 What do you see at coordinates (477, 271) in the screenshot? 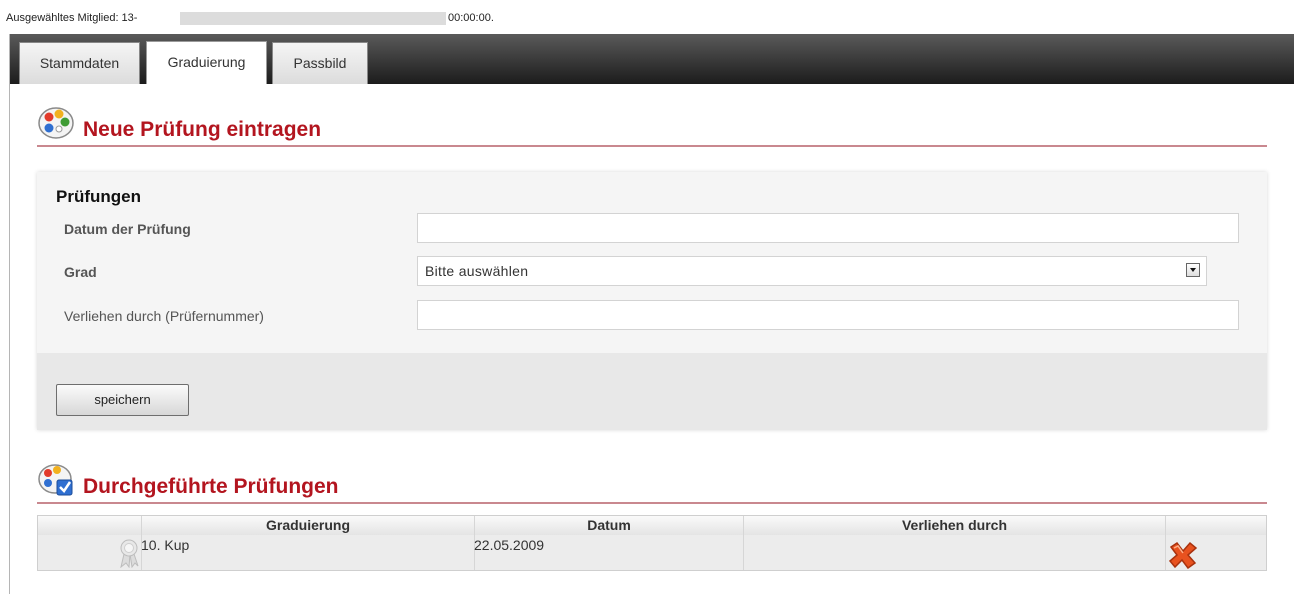
I see `grade-select-value: Bitte auswählen` at bounding box center [477, 271].